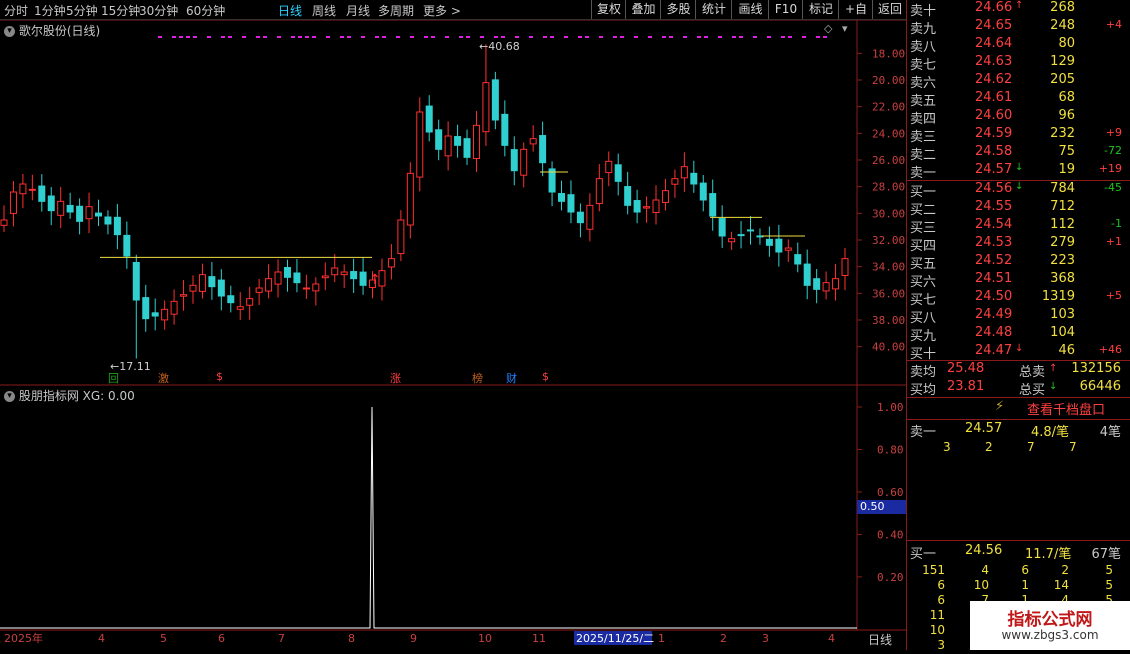 This screenshot has height=654, width=1130. Describe the element at coordinates (1018, 171) in the screenshot. I see `ask-row: 卖一 24.57 ↓ 19 +19` at that location.